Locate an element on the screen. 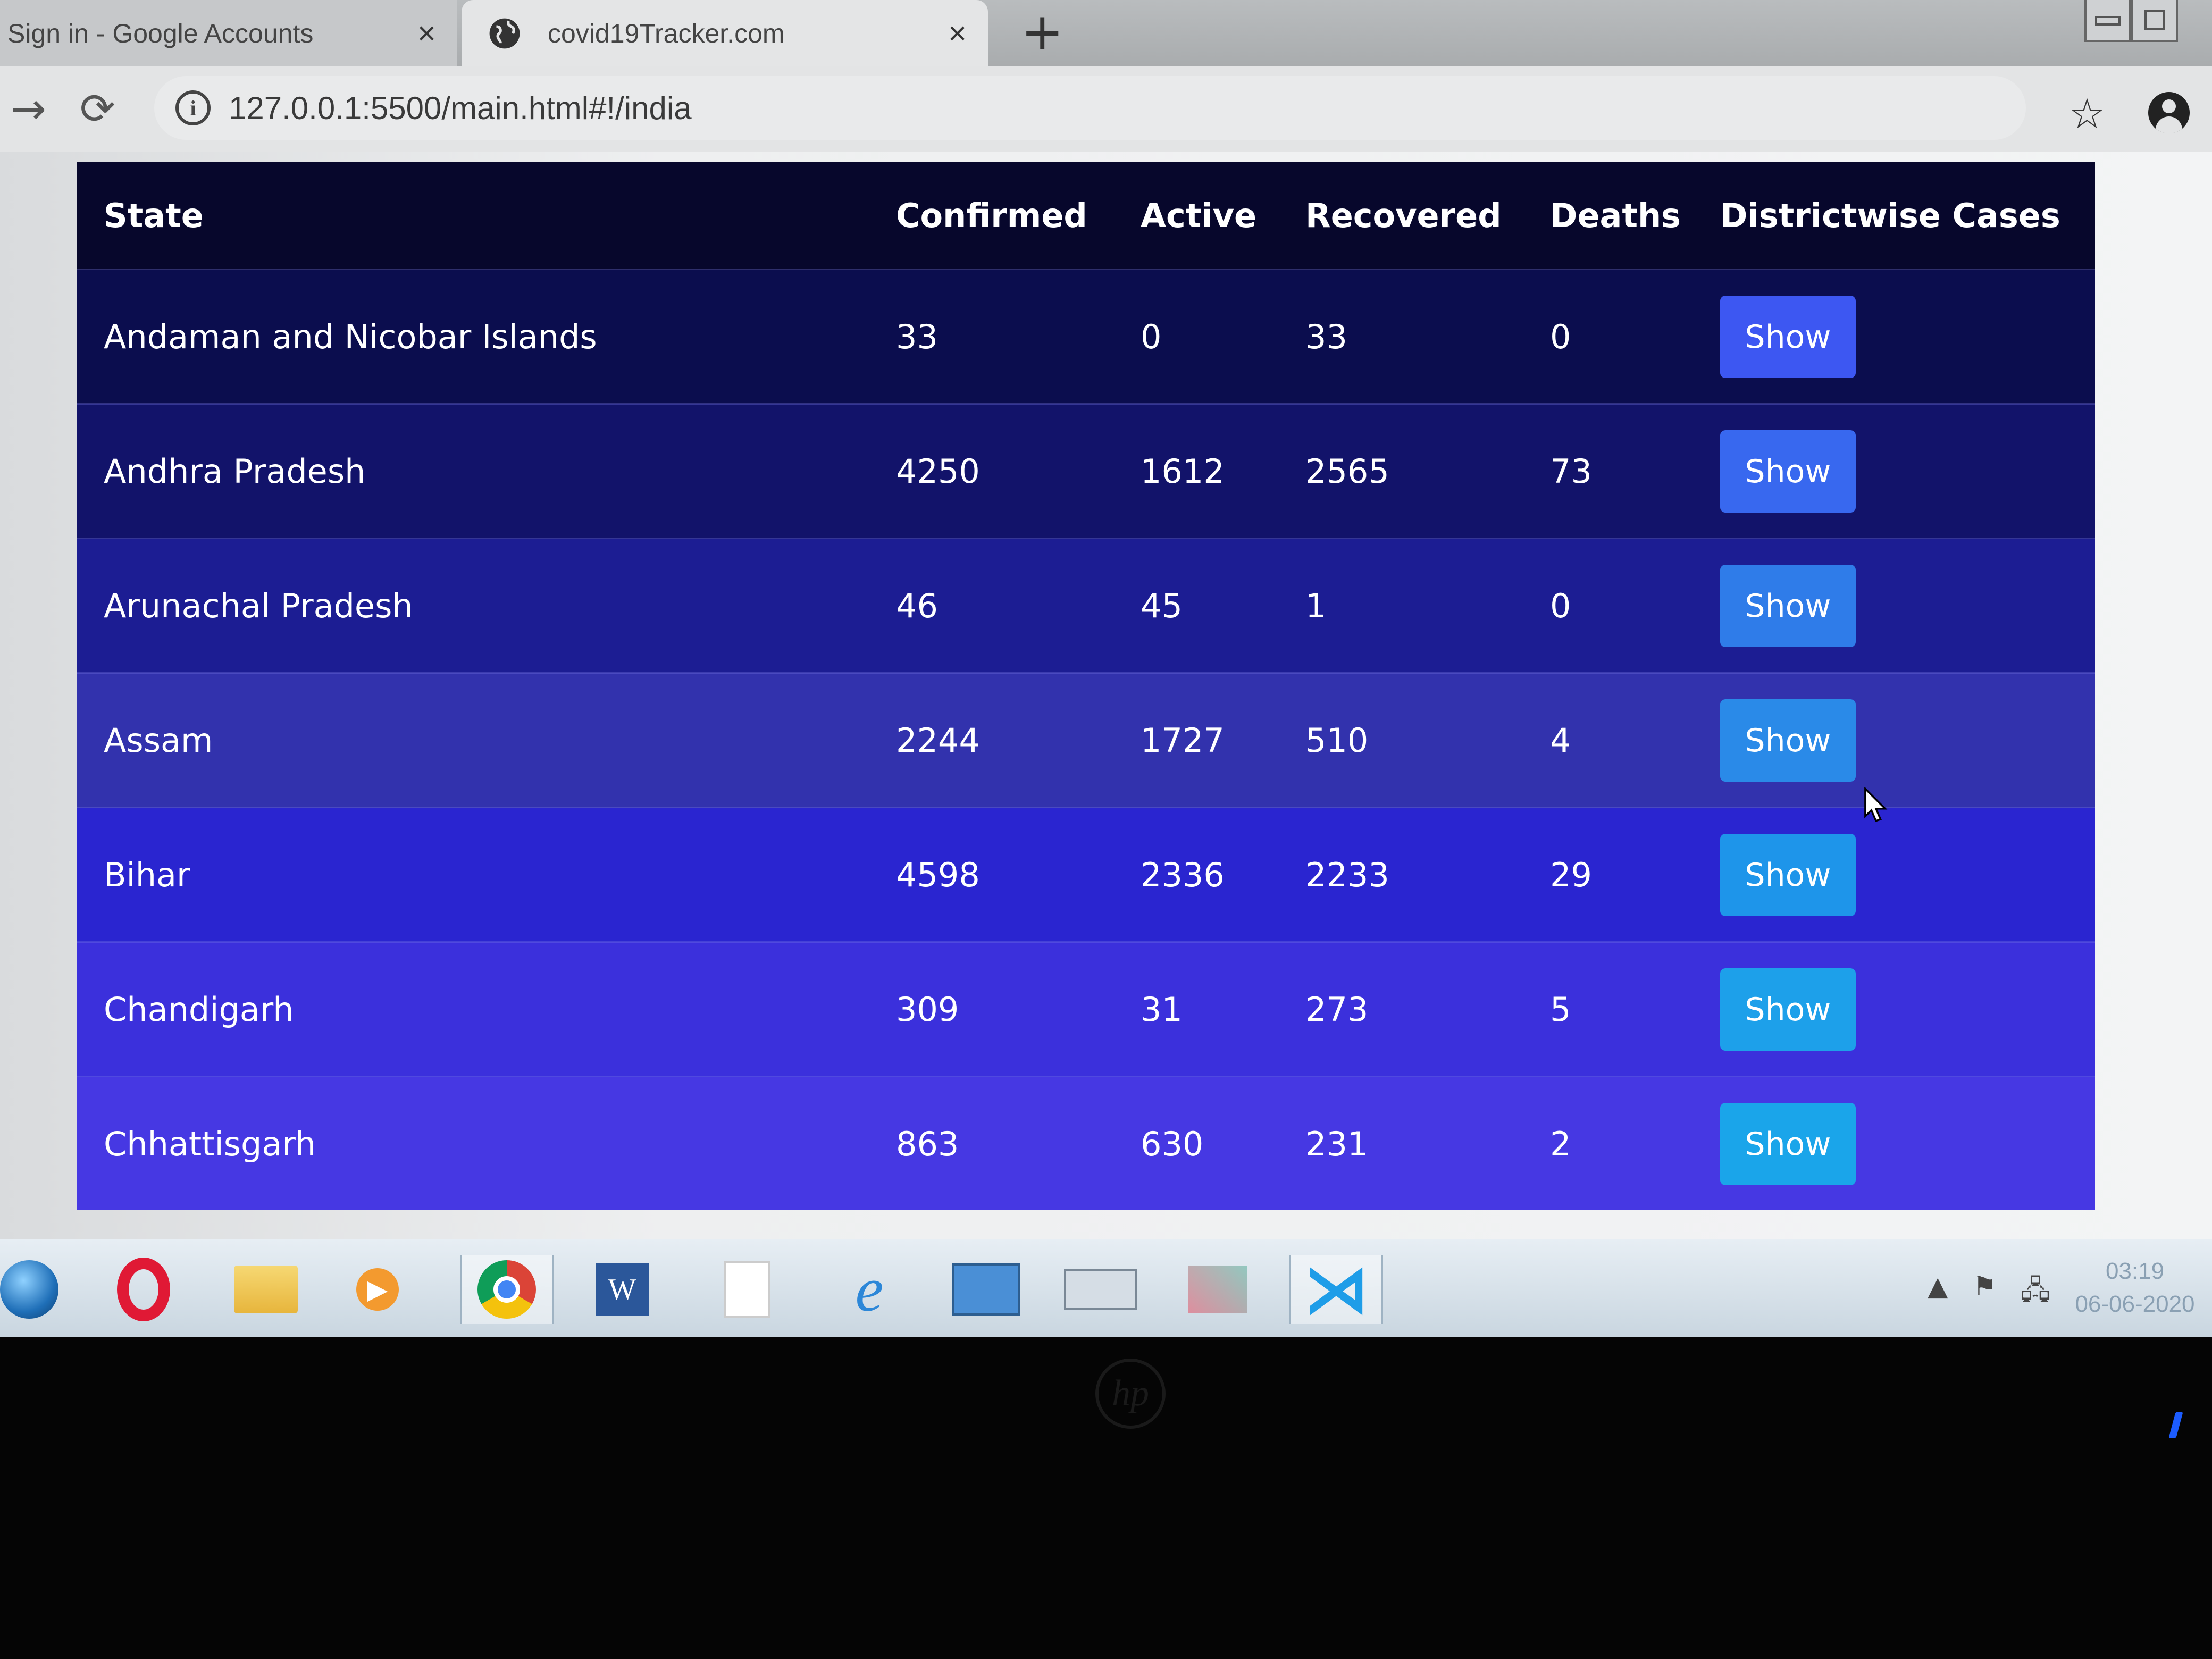 The image size is (2212, 1659). hp-logo: hp is located at coordinates (1130, 1394).